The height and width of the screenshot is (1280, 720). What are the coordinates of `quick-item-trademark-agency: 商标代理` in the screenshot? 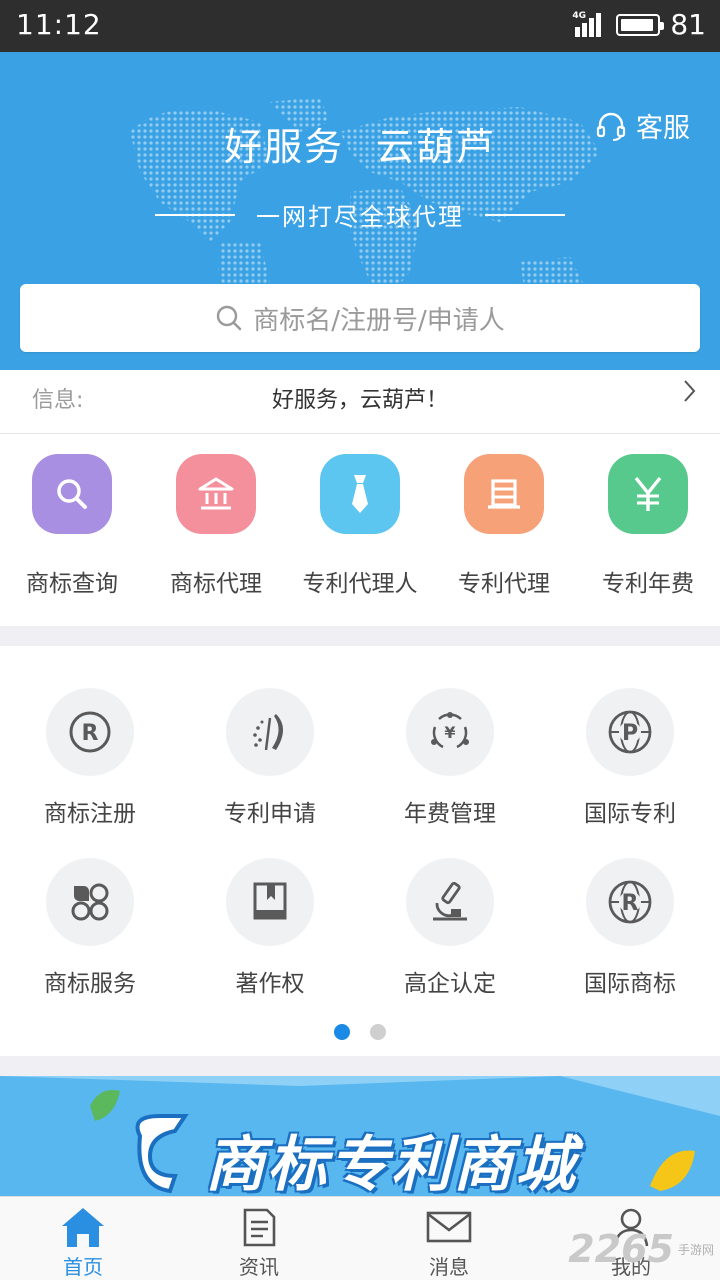 It's located at (216, 526).